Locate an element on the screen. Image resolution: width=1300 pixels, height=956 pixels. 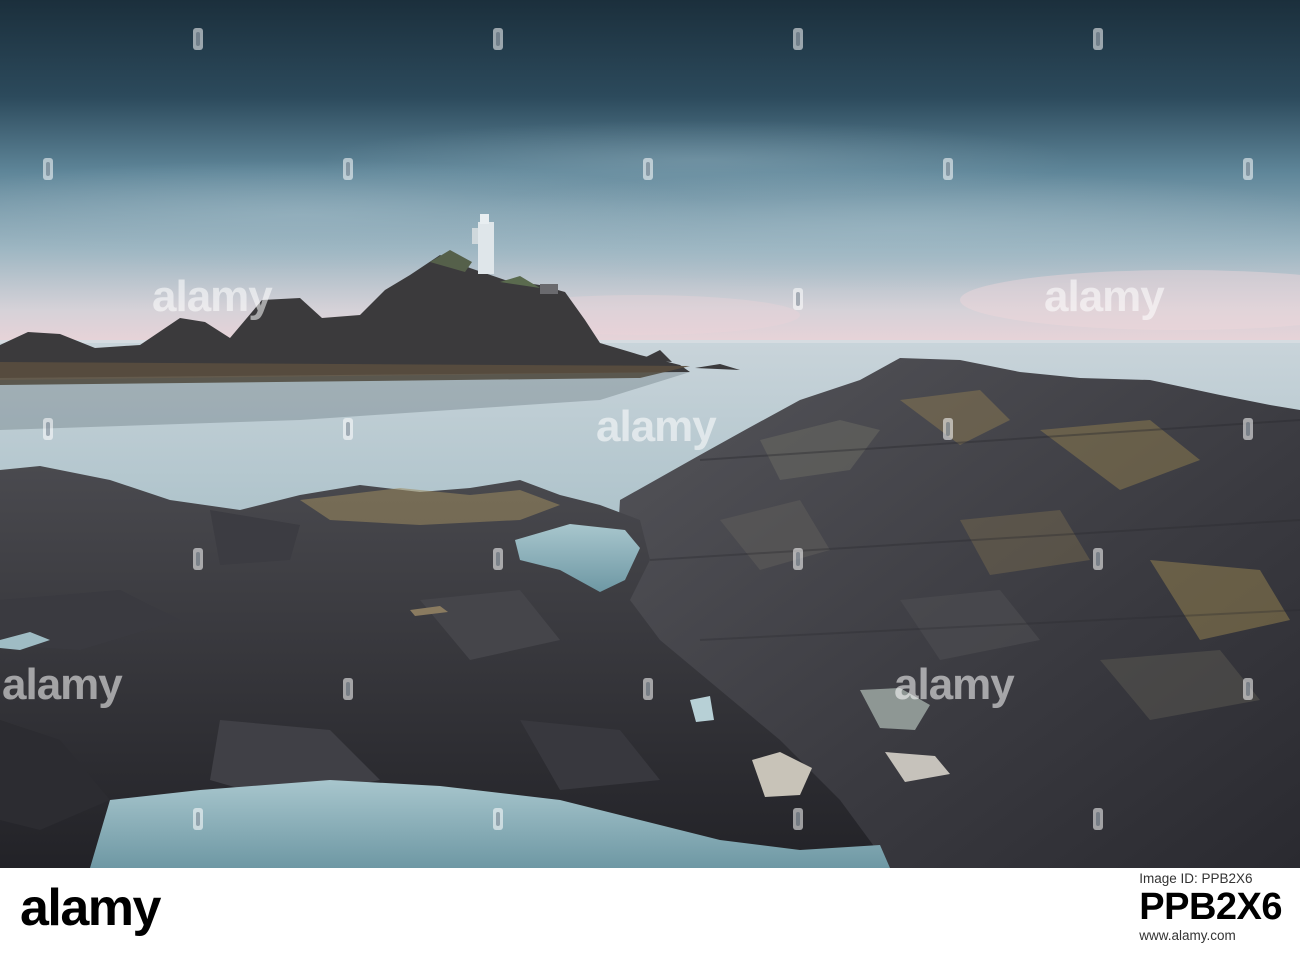
footer-logo: alamy is located at coordinates (90, 908).